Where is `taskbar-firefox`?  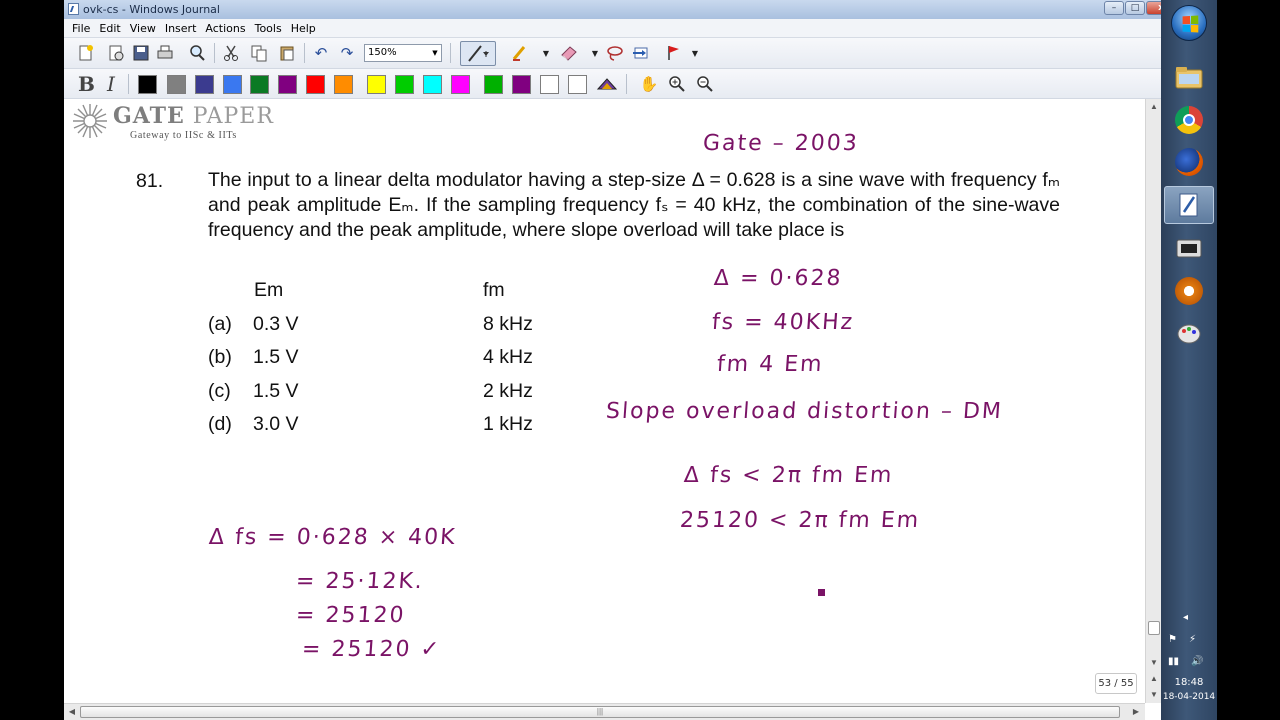
taskbar-firefox is located at coordinates (1189, 162).